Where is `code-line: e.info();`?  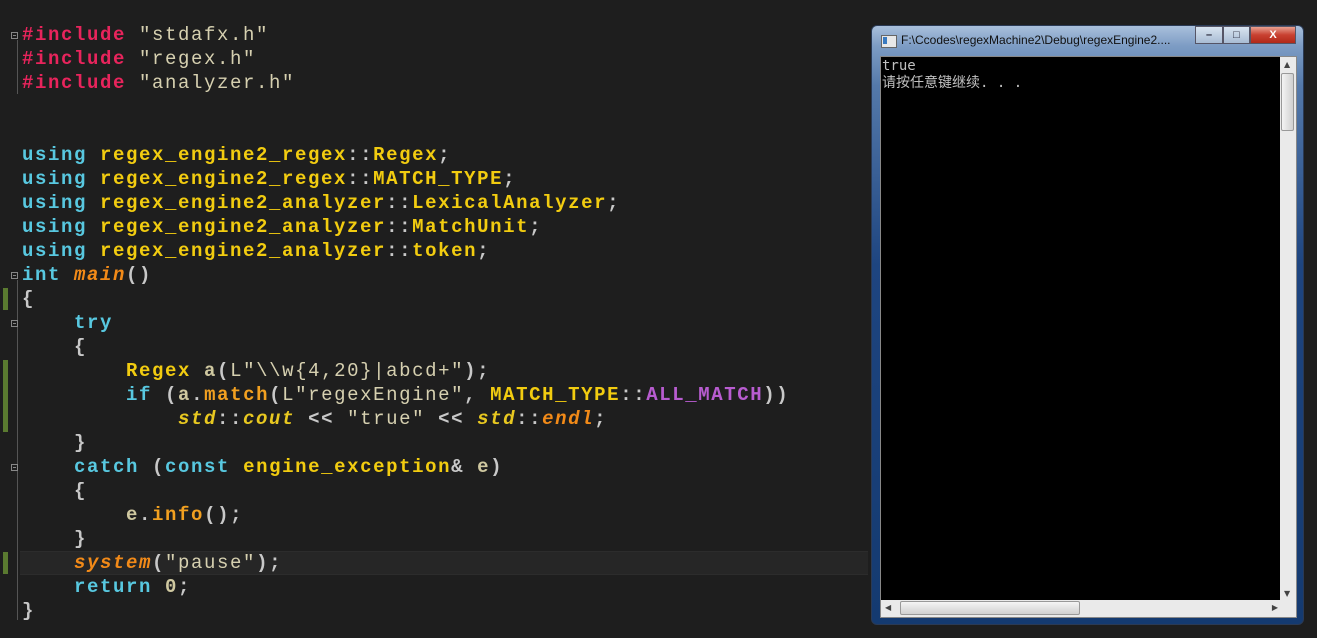 code-line: e.info(); is located at coordinates (132, 515).